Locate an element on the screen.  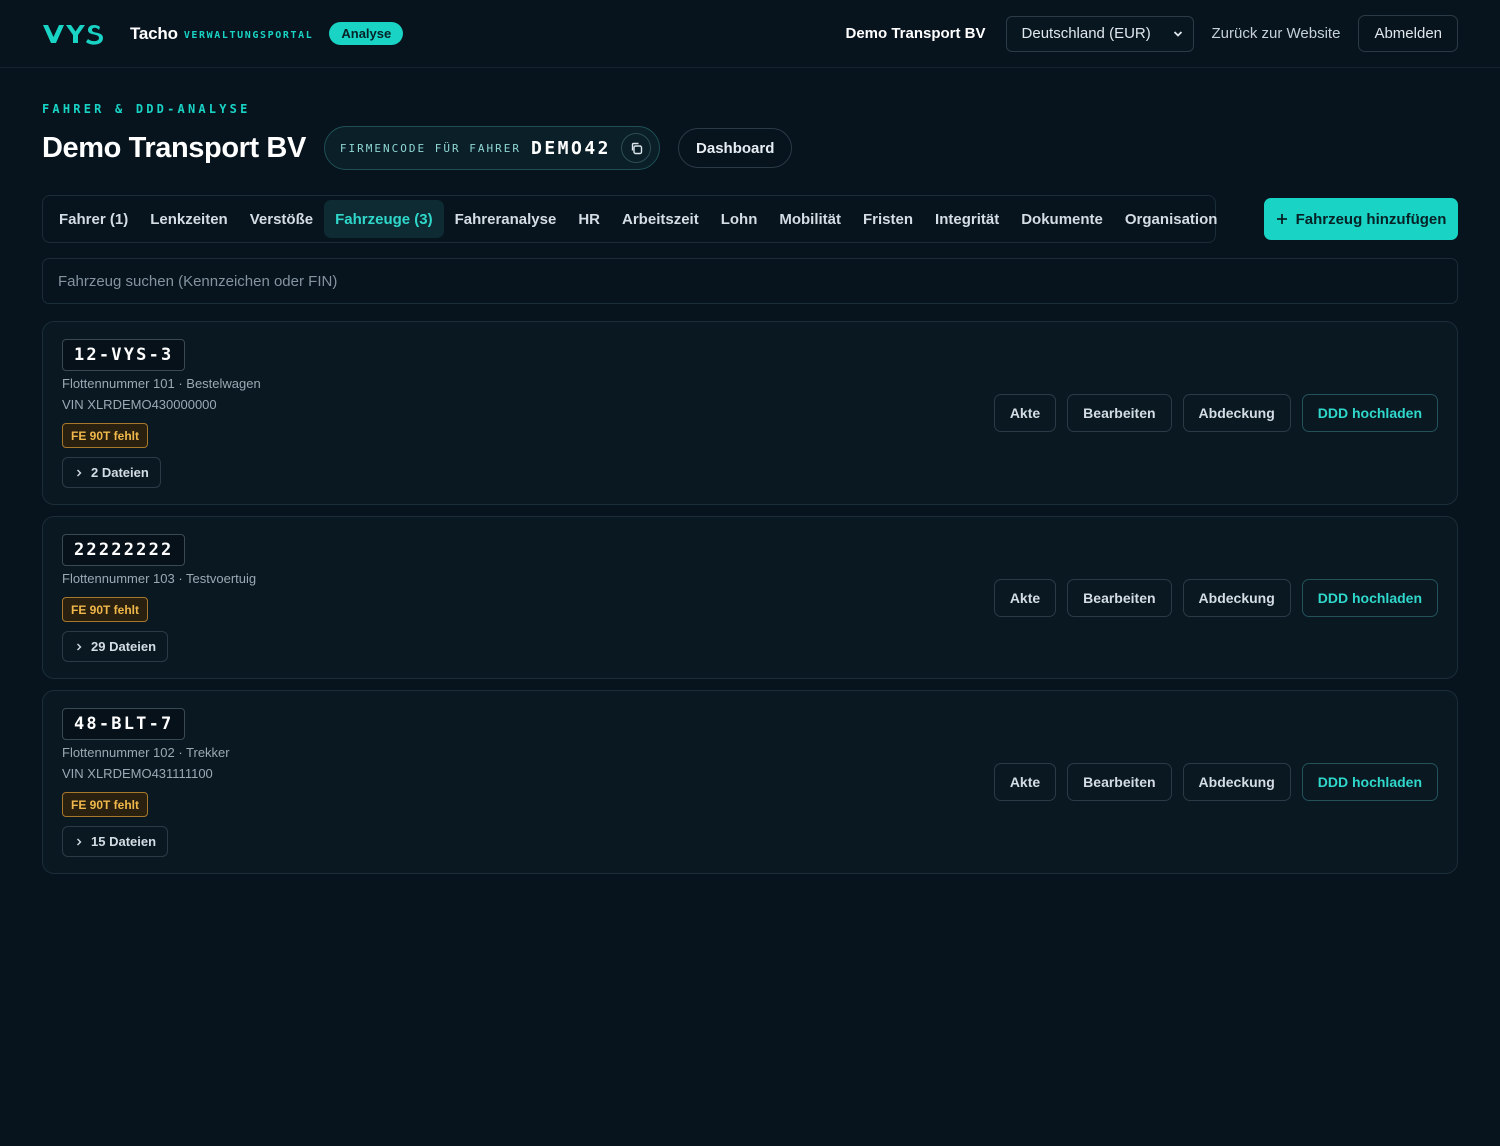
country-select: Deutschland (EUR) is located at coordinates (1099, 33).